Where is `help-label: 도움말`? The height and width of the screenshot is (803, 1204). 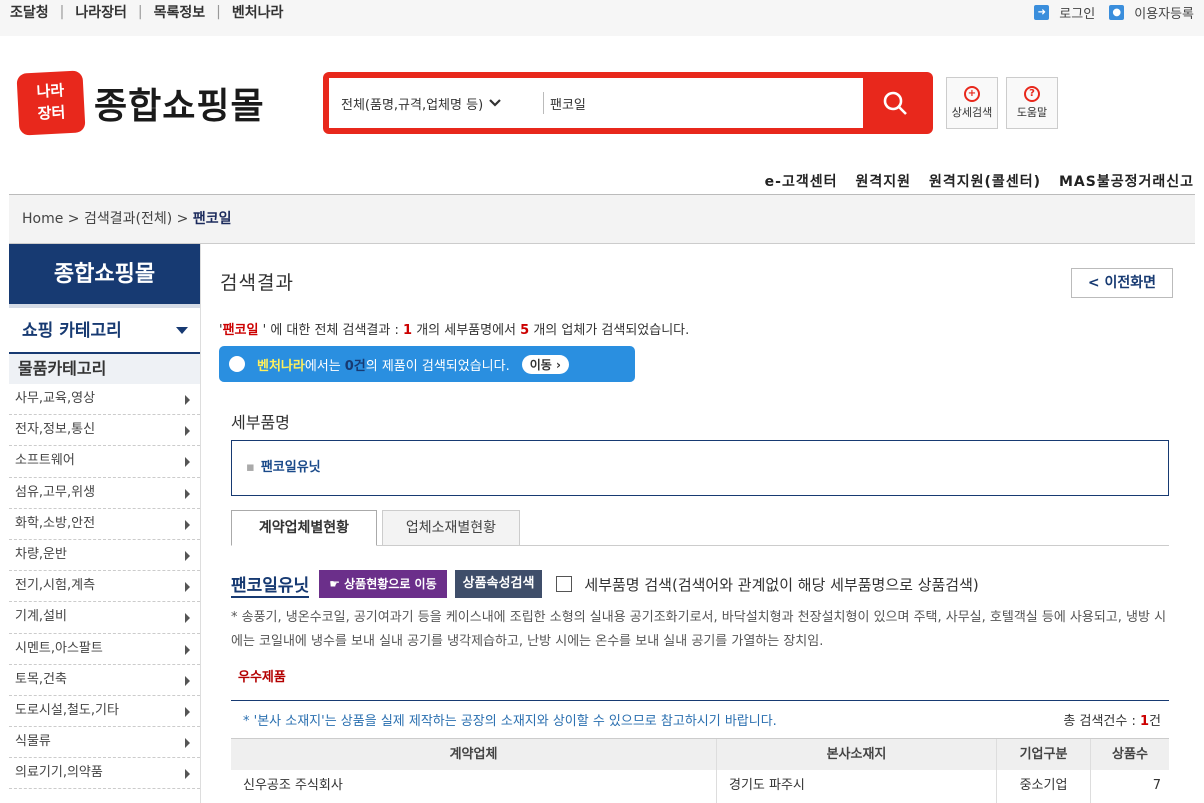 help-label: 도움말 is located at coordinates (1032, 112).